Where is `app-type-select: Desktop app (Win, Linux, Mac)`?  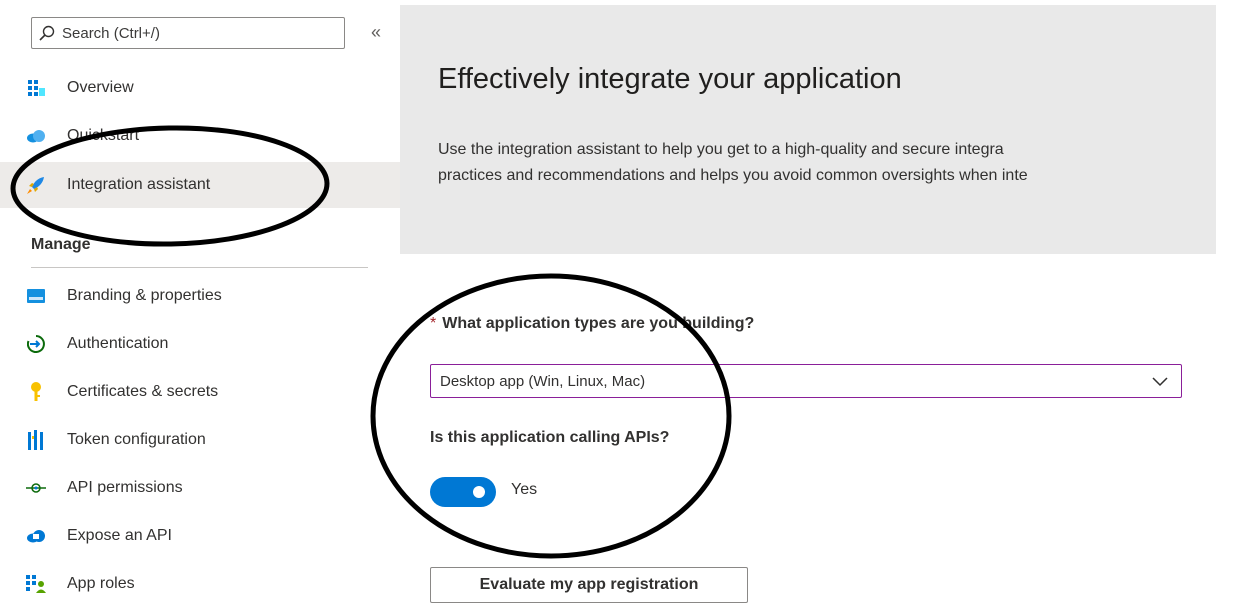 app-type-select: Desktop app (Win, Linux, Mac) is located at coordinates (806, 381).